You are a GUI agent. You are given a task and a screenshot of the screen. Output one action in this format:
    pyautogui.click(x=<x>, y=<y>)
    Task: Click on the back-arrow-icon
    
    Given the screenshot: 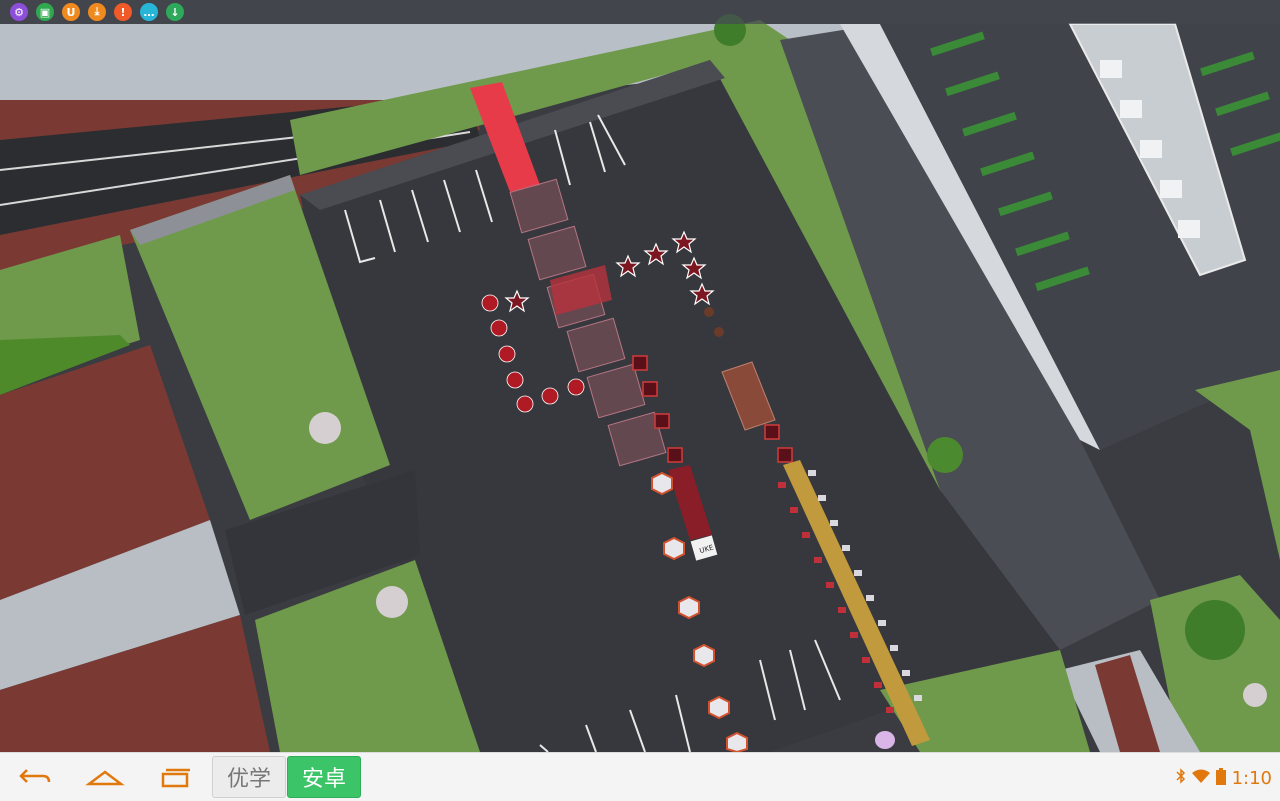 What is the action you would take?
    pyautogui.click(x=35, y=777)
    